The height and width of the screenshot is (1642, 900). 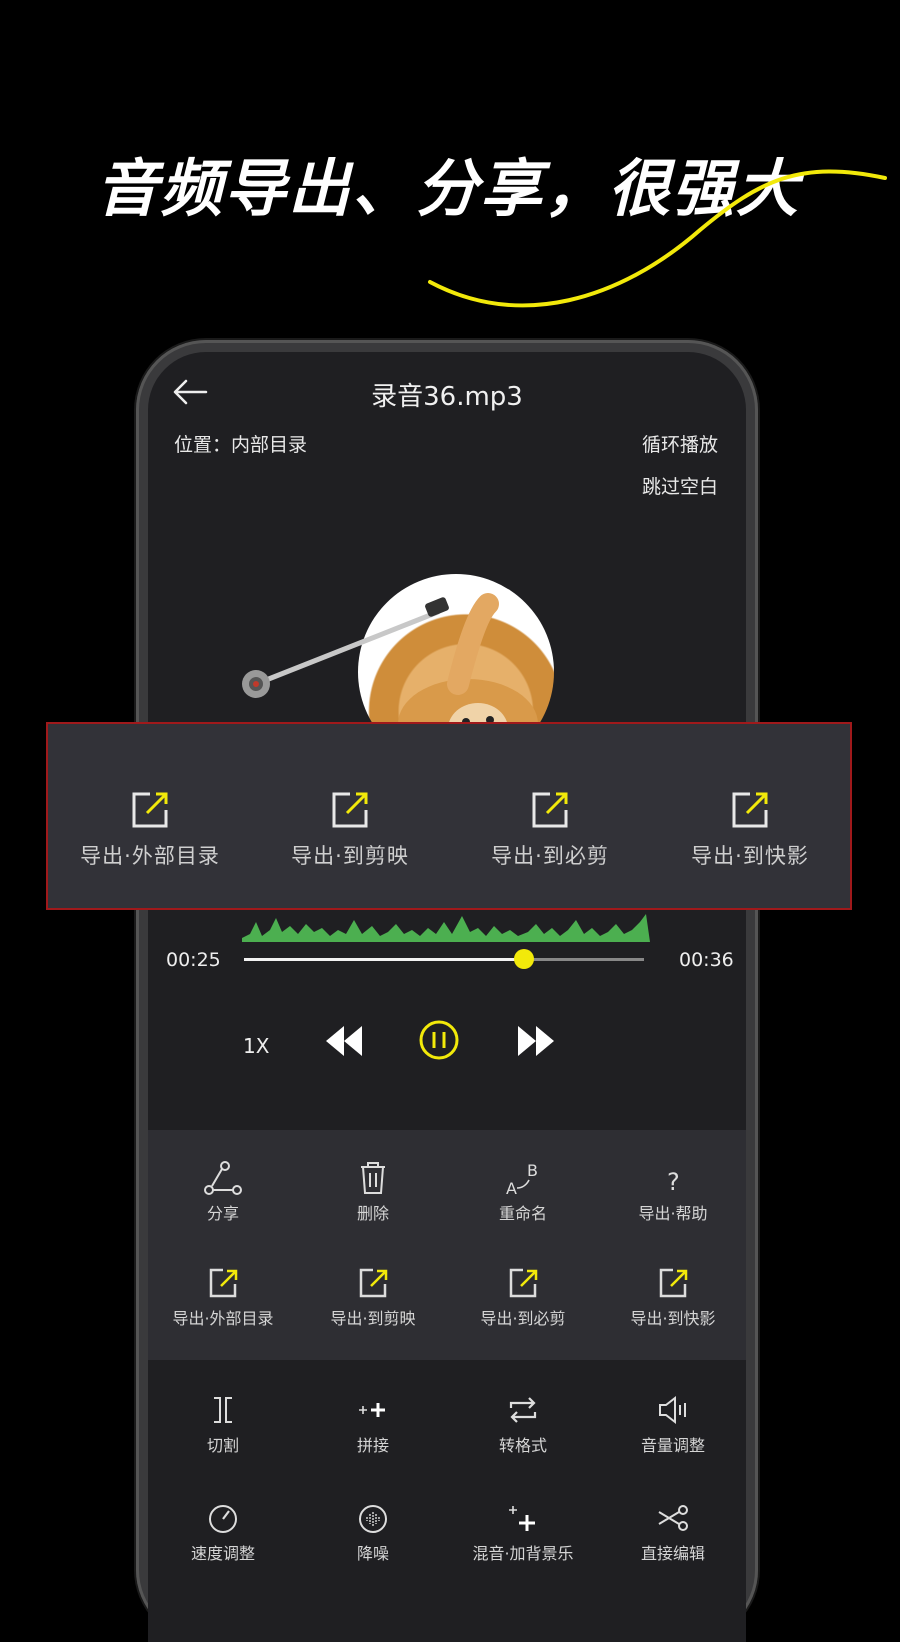 I want to click on denoise-button: 降噪, so click(x=373, y=1532).